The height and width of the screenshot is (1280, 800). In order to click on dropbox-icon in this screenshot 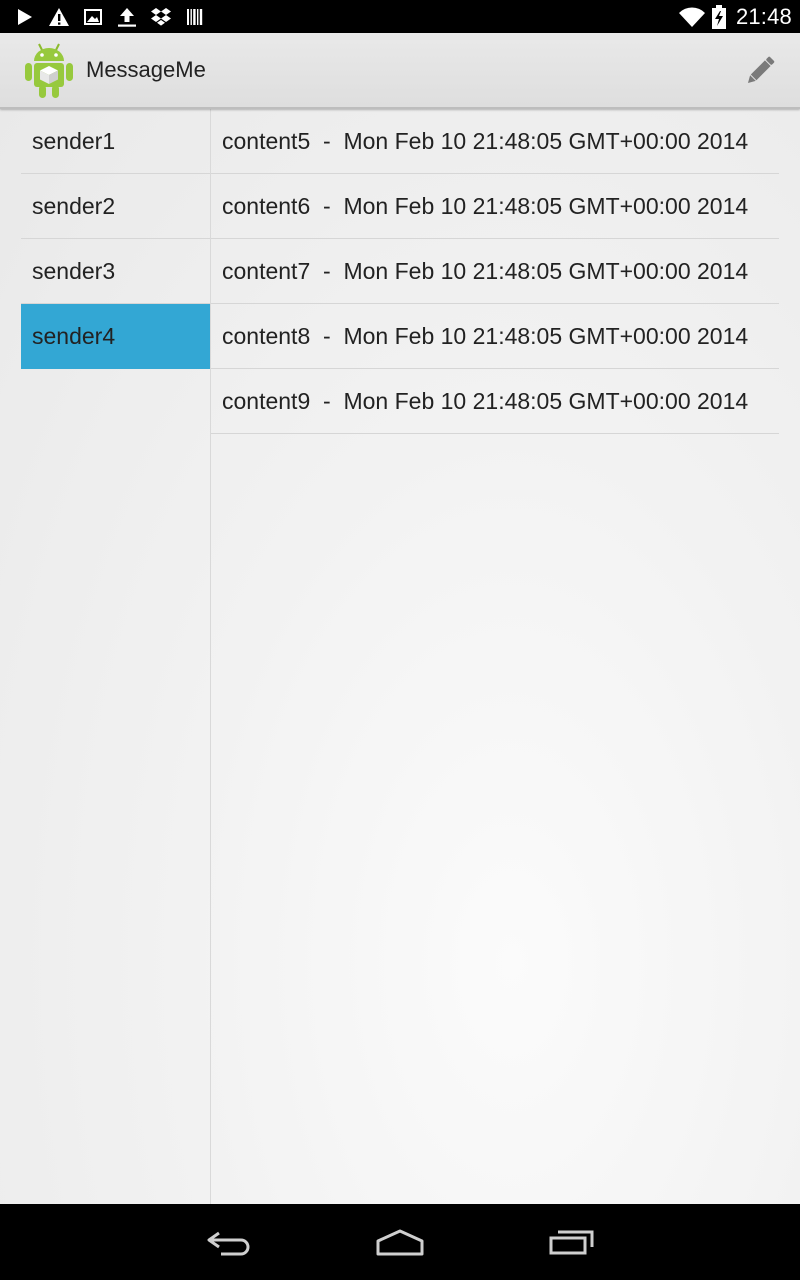, I will do `click(161, 17)`.